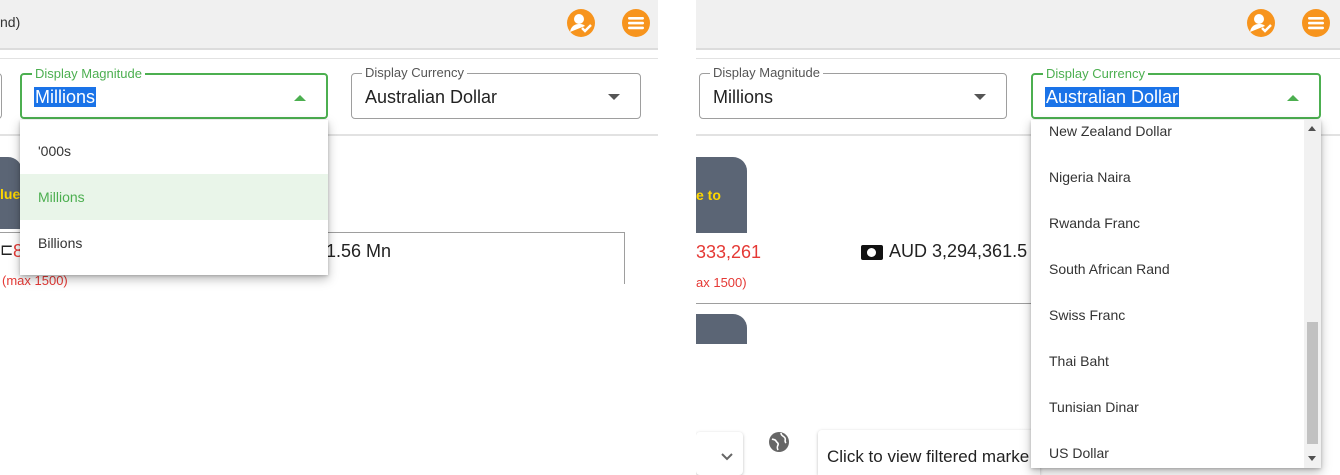  I want to click on view-filtered-markets-button: Click to view filtered marke, so click(929, 452).